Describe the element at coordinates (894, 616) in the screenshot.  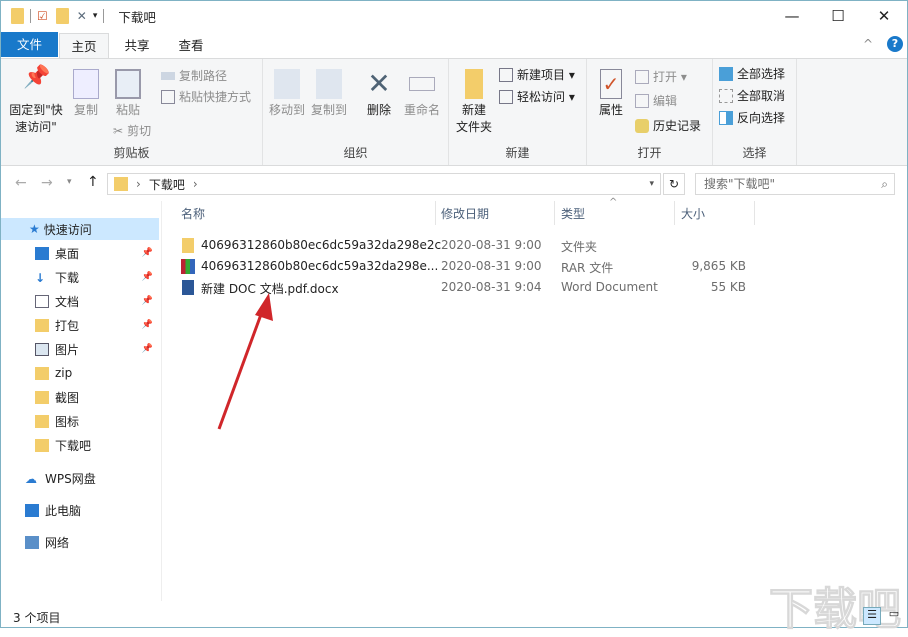
I see `large-icons-view-icon: ▭` at that location.